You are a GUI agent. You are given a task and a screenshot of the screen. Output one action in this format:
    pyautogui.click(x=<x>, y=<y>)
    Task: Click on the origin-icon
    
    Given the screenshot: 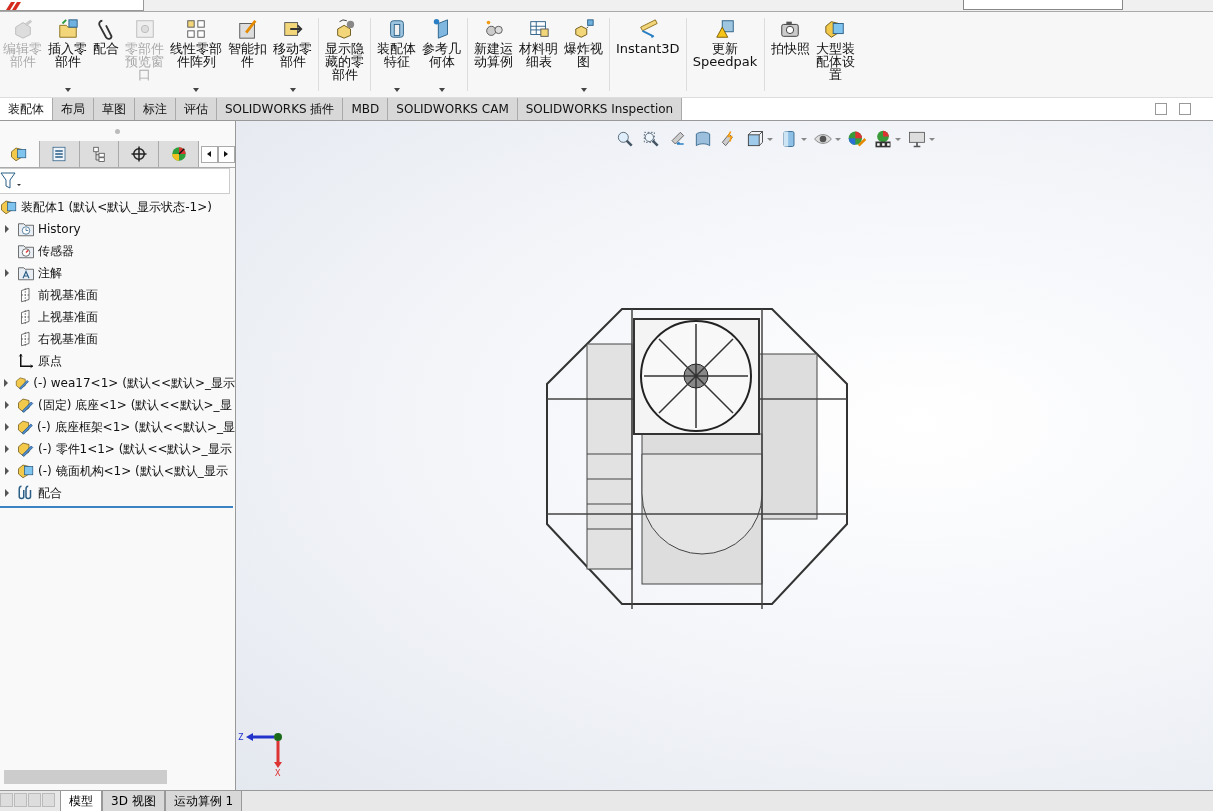 What is the action you would take?
    pyautogui.click(x=26, y=361)
    